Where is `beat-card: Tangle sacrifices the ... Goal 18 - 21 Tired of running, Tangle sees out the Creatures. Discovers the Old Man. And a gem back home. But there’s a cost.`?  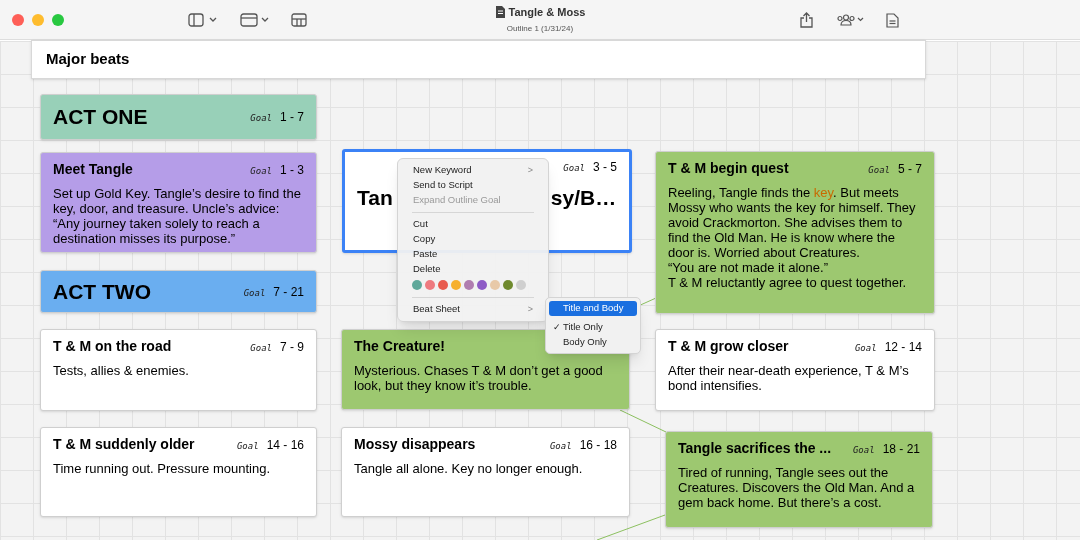
beat-card: Tangle sacrifices the ... Goal 18 - 21 Tired of running, Tangle sees out the Creatures. Discovers the Old Man. And a gem back home. But there’s a cost. is located at coordinates (799, 479).